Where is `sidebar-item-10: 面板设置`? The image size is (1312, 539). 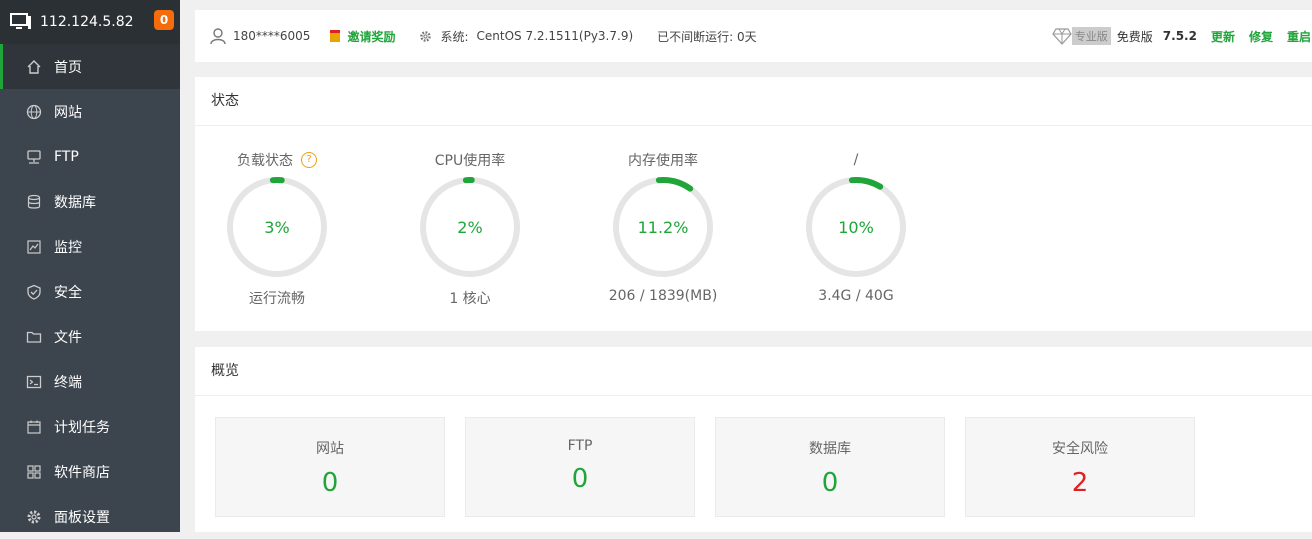 sidebar-item-10: 面板设置 is located at coordinates (90, 516).